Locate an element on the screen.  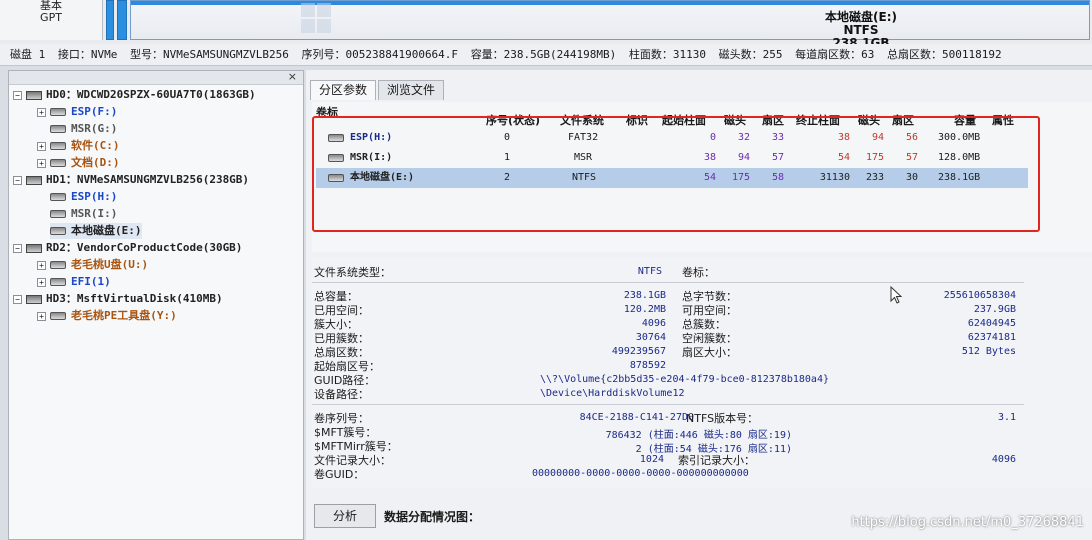
disk-type-box: 基本 GPT is located at coordinates (51, 20).